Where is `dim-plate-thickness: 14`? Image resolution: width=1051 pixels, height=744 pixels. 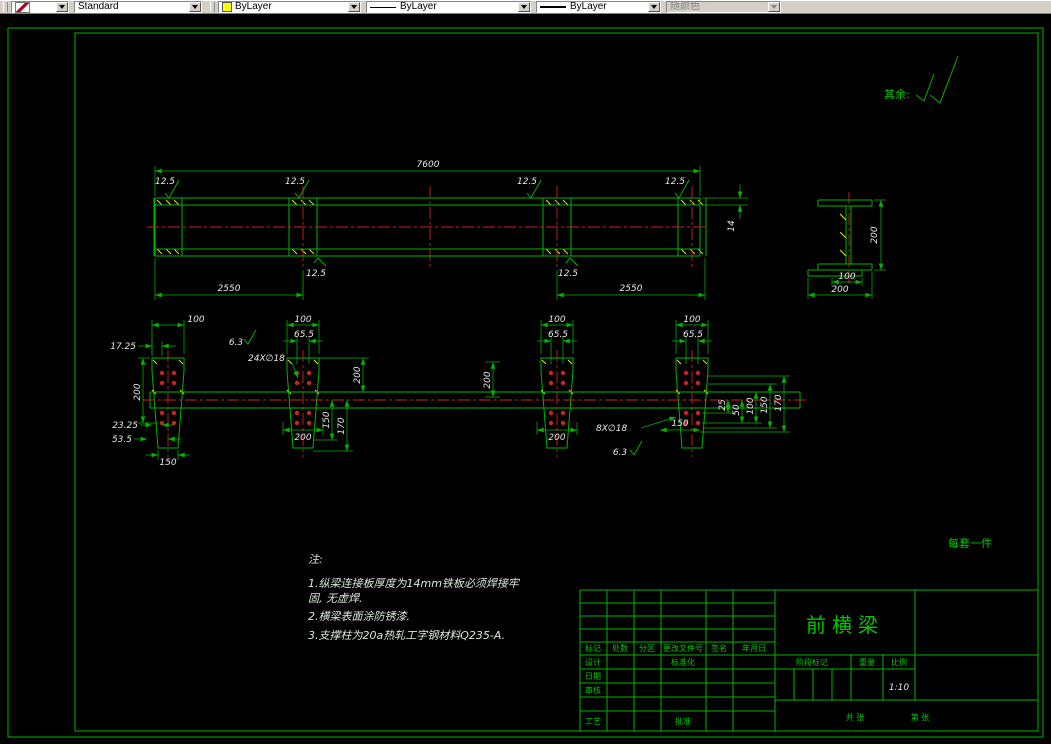
dim-plate-thickness: 14 is located at coordinates (732, 226).